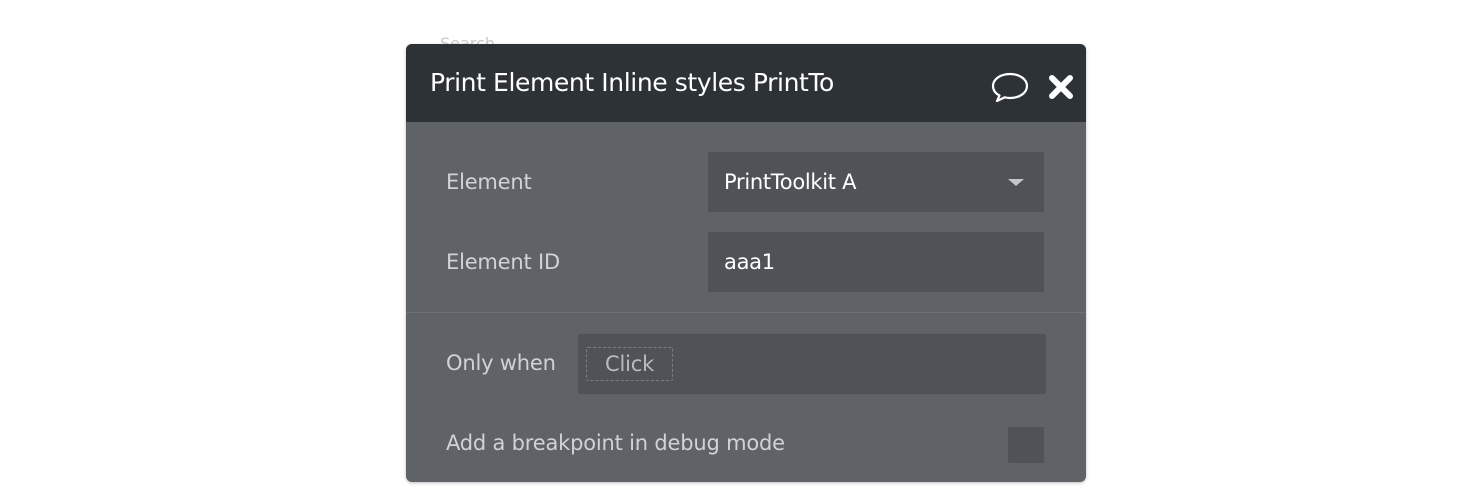  Describe the element at coordinates (746, 312) in the screenshot. I see `section-divider` at that location.